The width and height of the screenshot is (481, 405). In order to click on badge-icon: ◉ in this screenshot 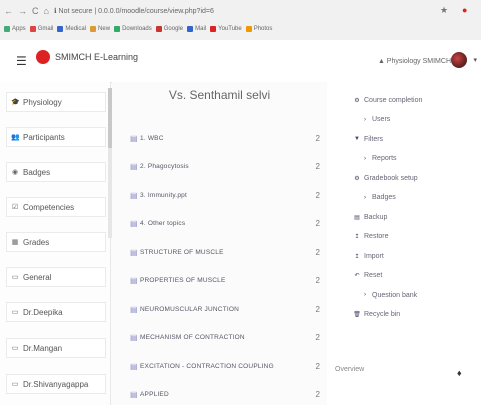, I will do `click(15, 172)`.